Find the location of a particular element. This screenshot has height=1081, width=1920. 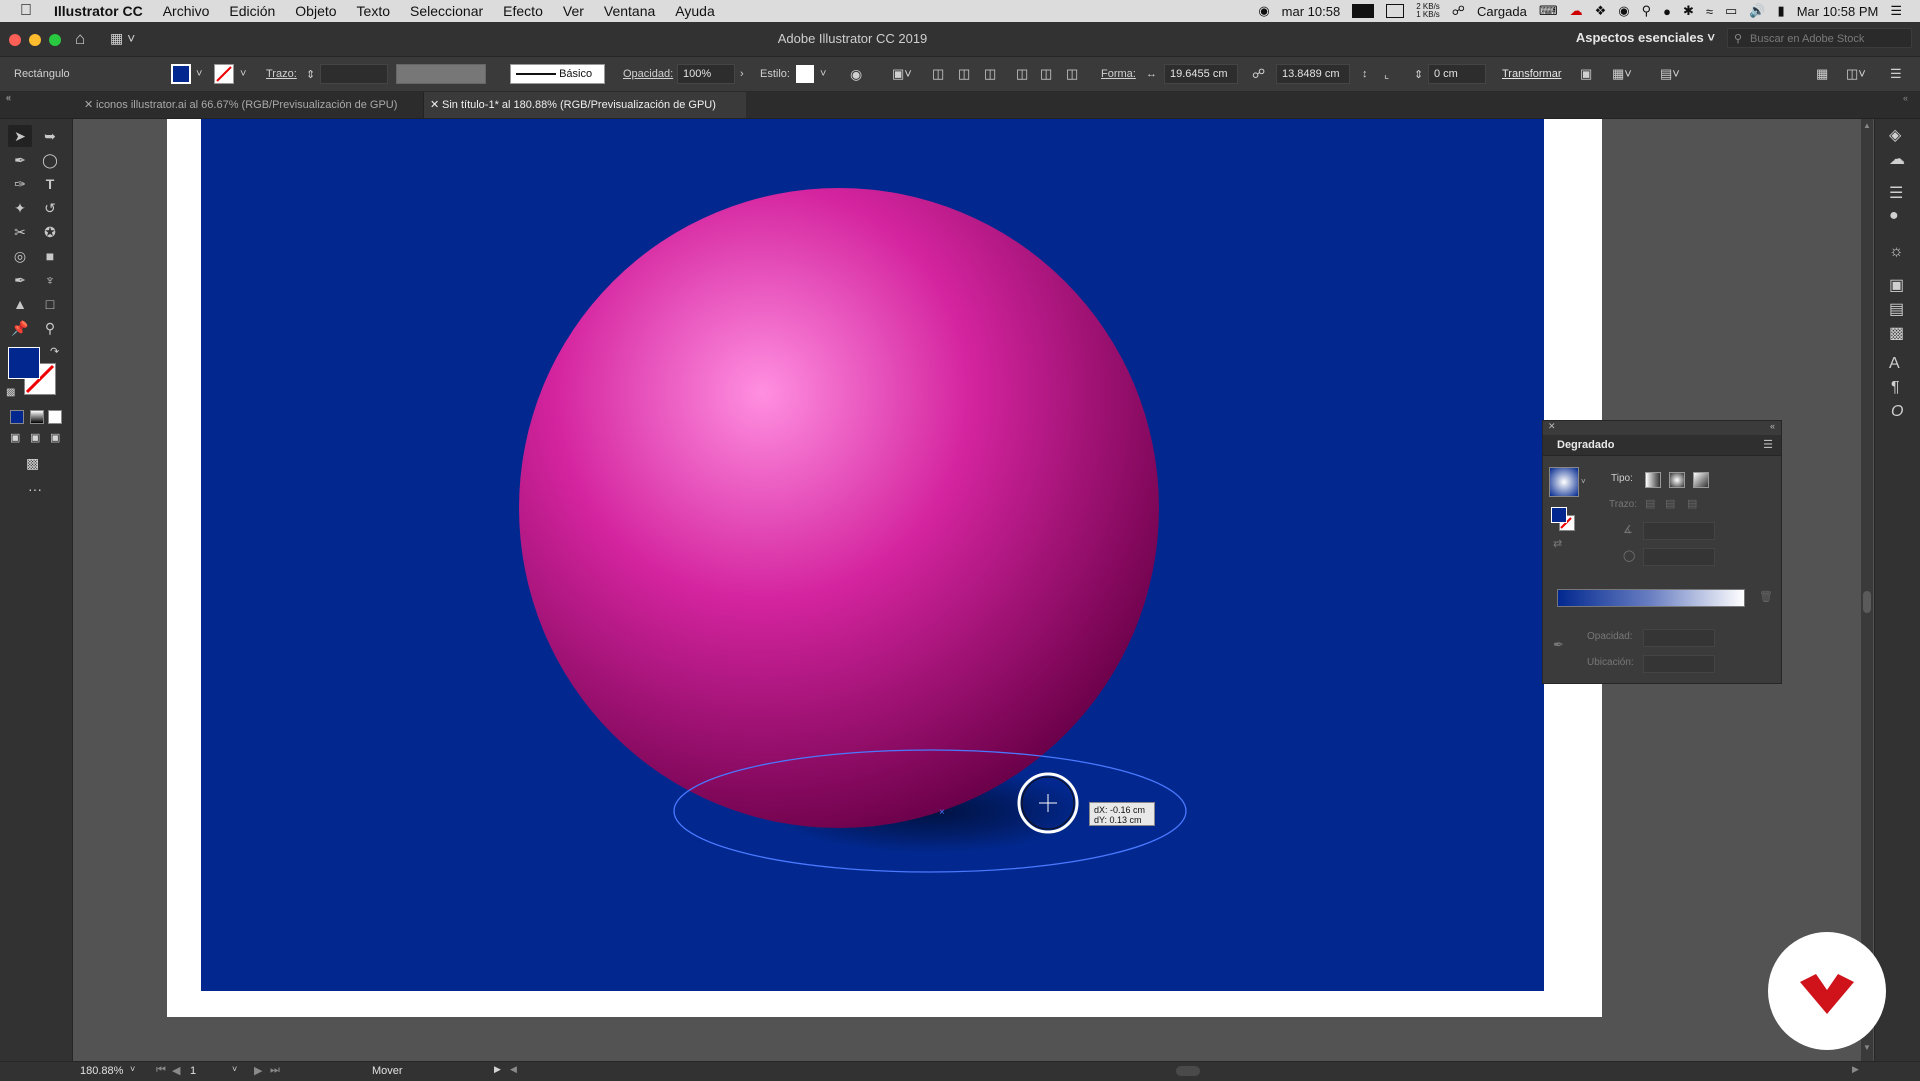

align-panel-icon: ▤ is located at coordinates (1896, 309).